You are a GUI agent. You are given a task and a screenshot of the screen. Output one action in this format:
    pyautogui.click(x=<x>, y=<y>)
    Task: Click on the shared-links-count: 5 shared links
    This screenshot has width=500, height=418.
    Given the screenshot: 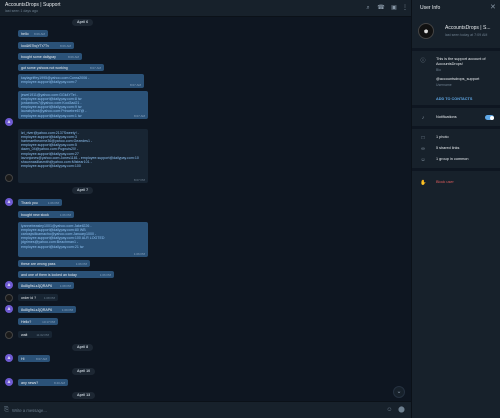 What is the action you would take?
    pyautogui.click(x=447, y=148)
    